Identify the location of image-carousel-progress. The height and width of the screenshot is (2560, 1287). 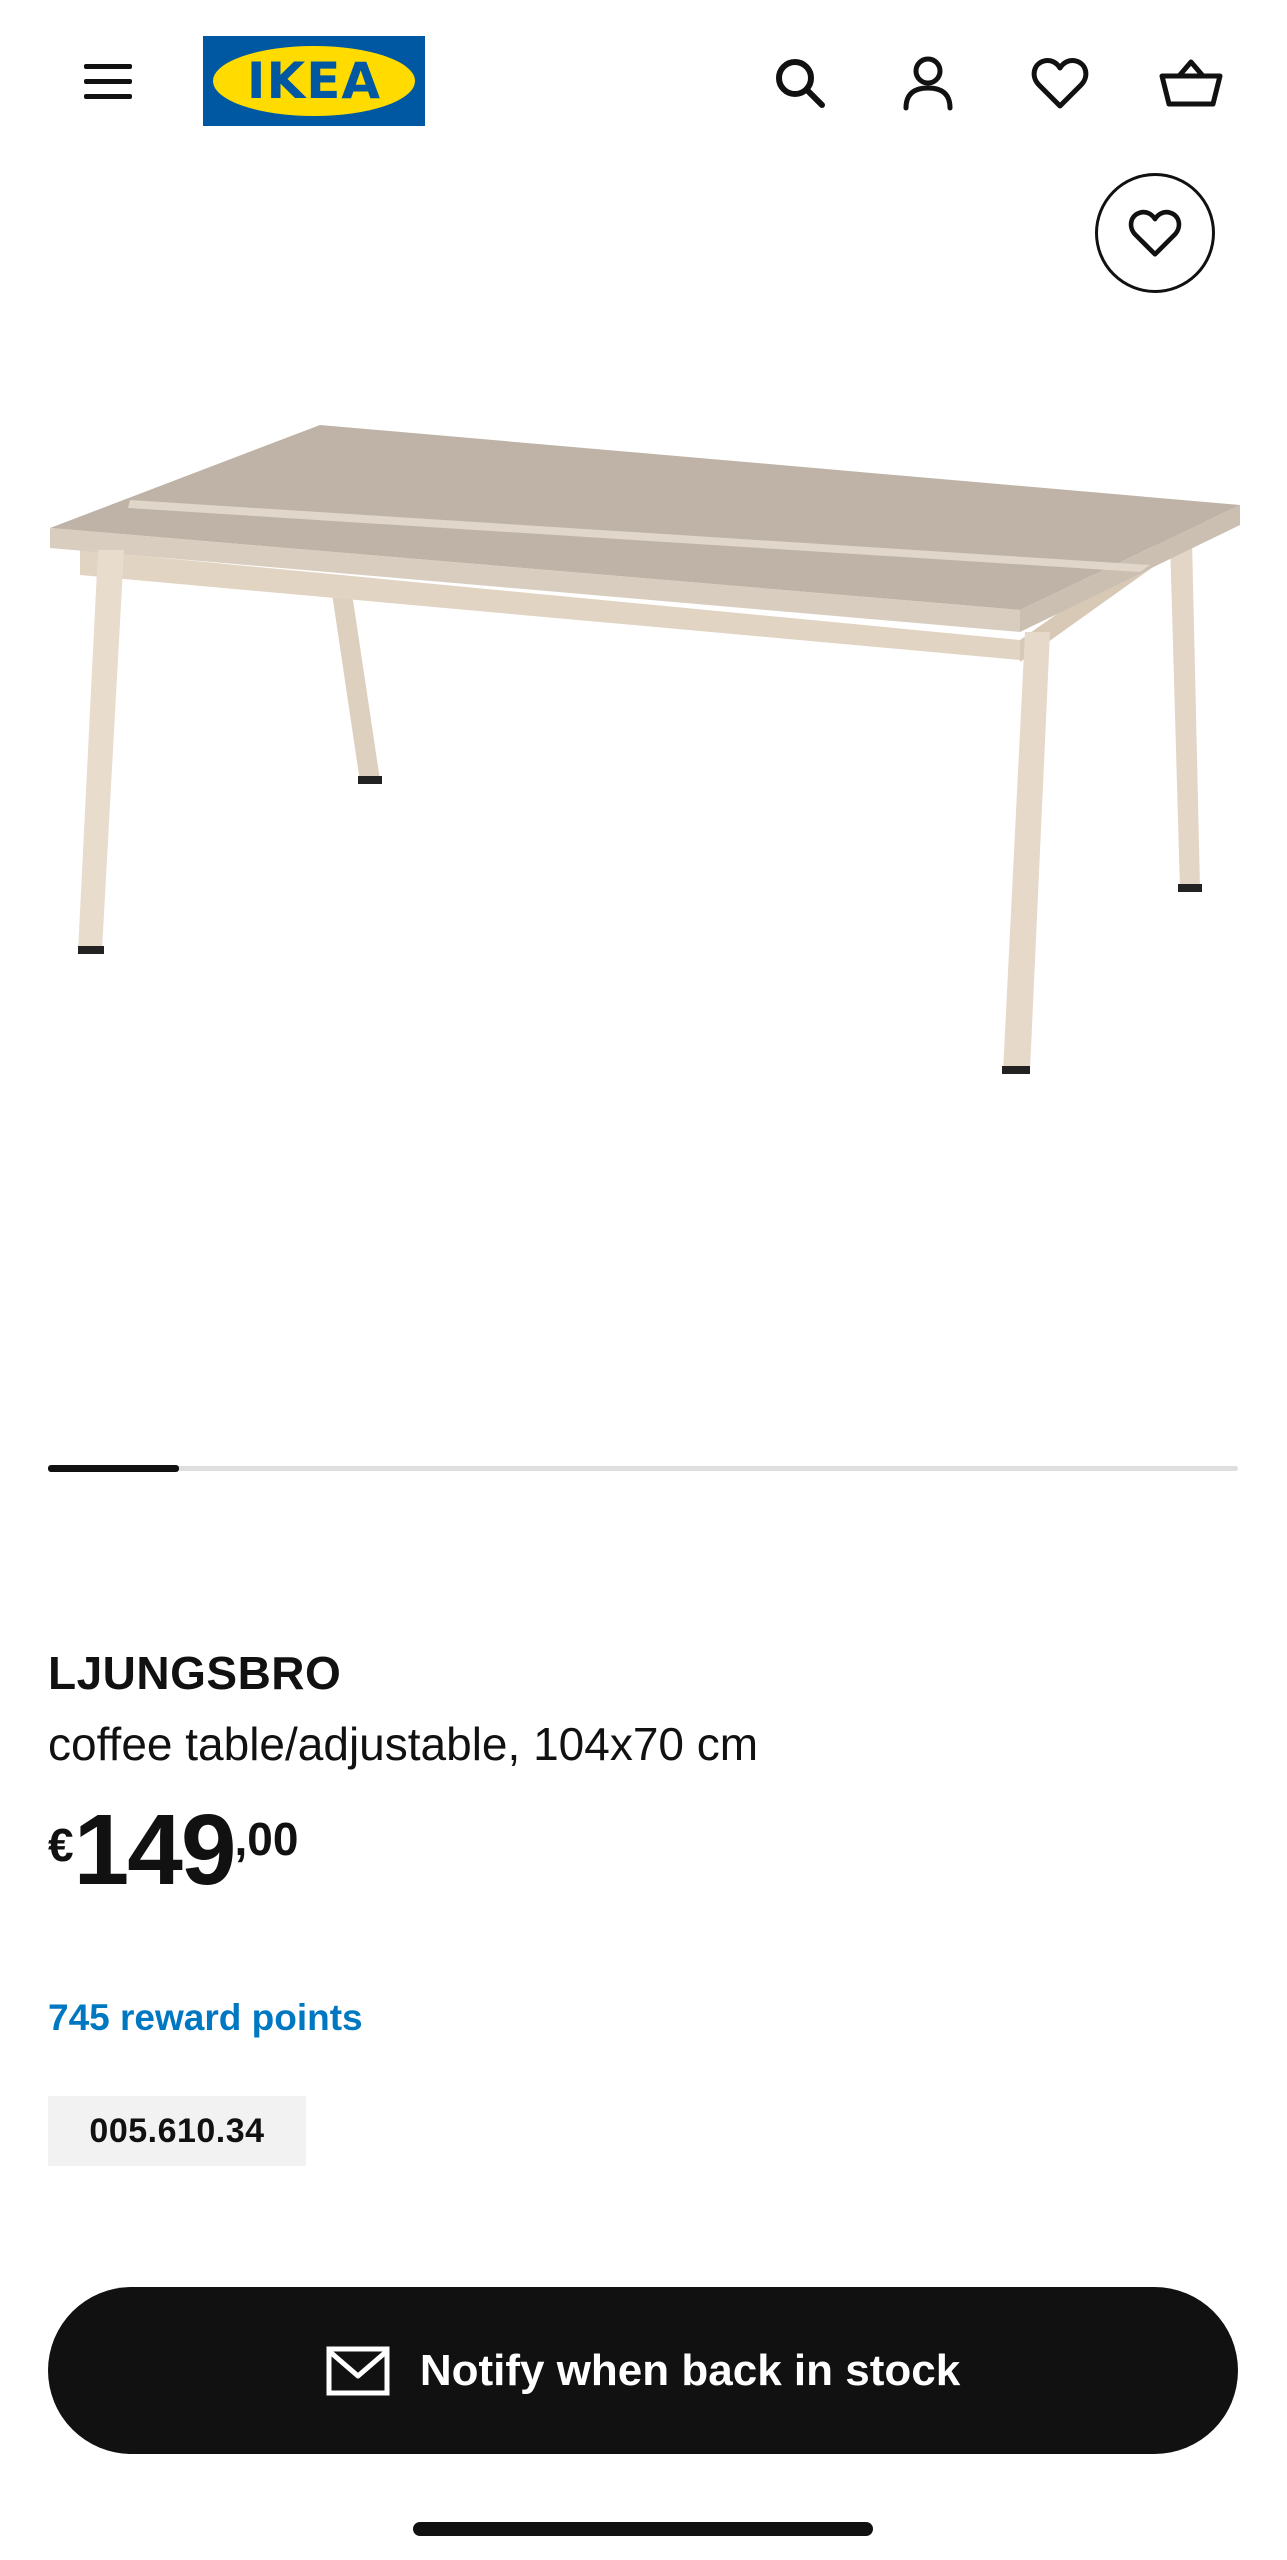
(643, 1468).